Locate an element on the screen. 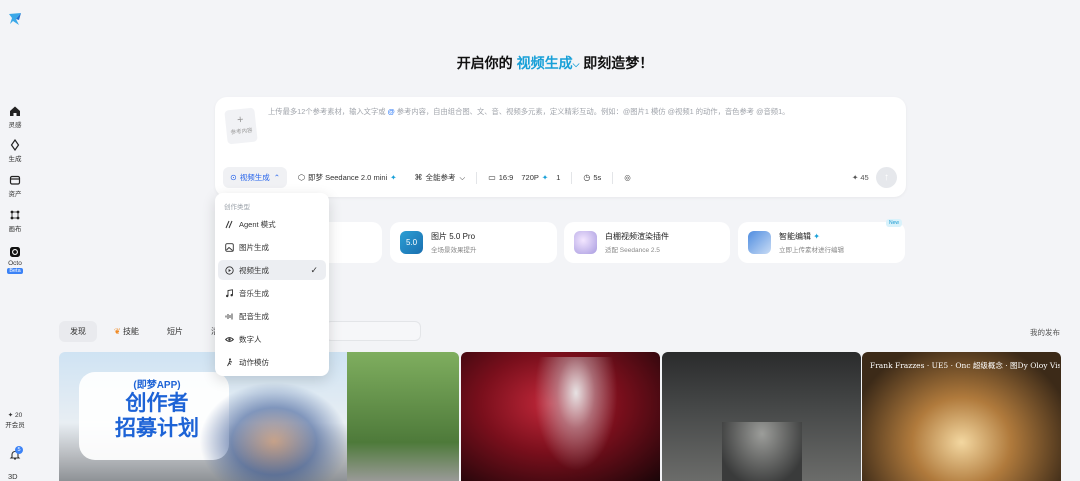 This screenshot has height=481, width=1080. headline-mode-selector: 视频生成⌵ is located at coordinates (548, 63).